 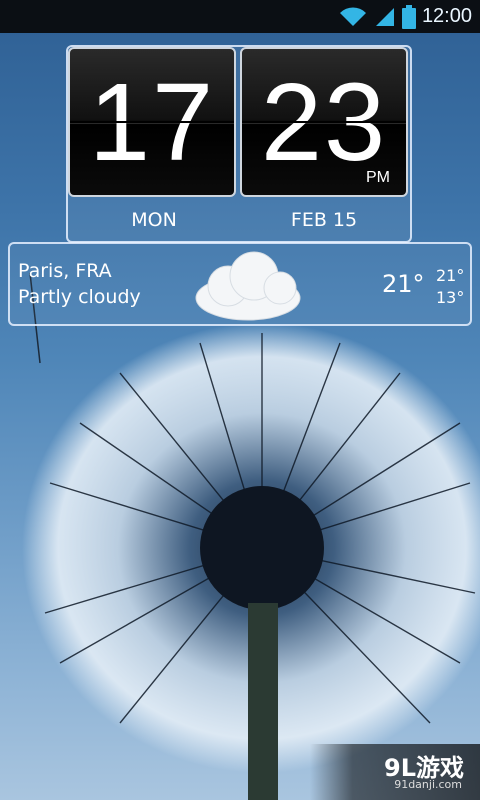 What do you see at coordinates (154, 220) in the screenshot?
I see `day-label: MON` at bounding box center [154, 220].